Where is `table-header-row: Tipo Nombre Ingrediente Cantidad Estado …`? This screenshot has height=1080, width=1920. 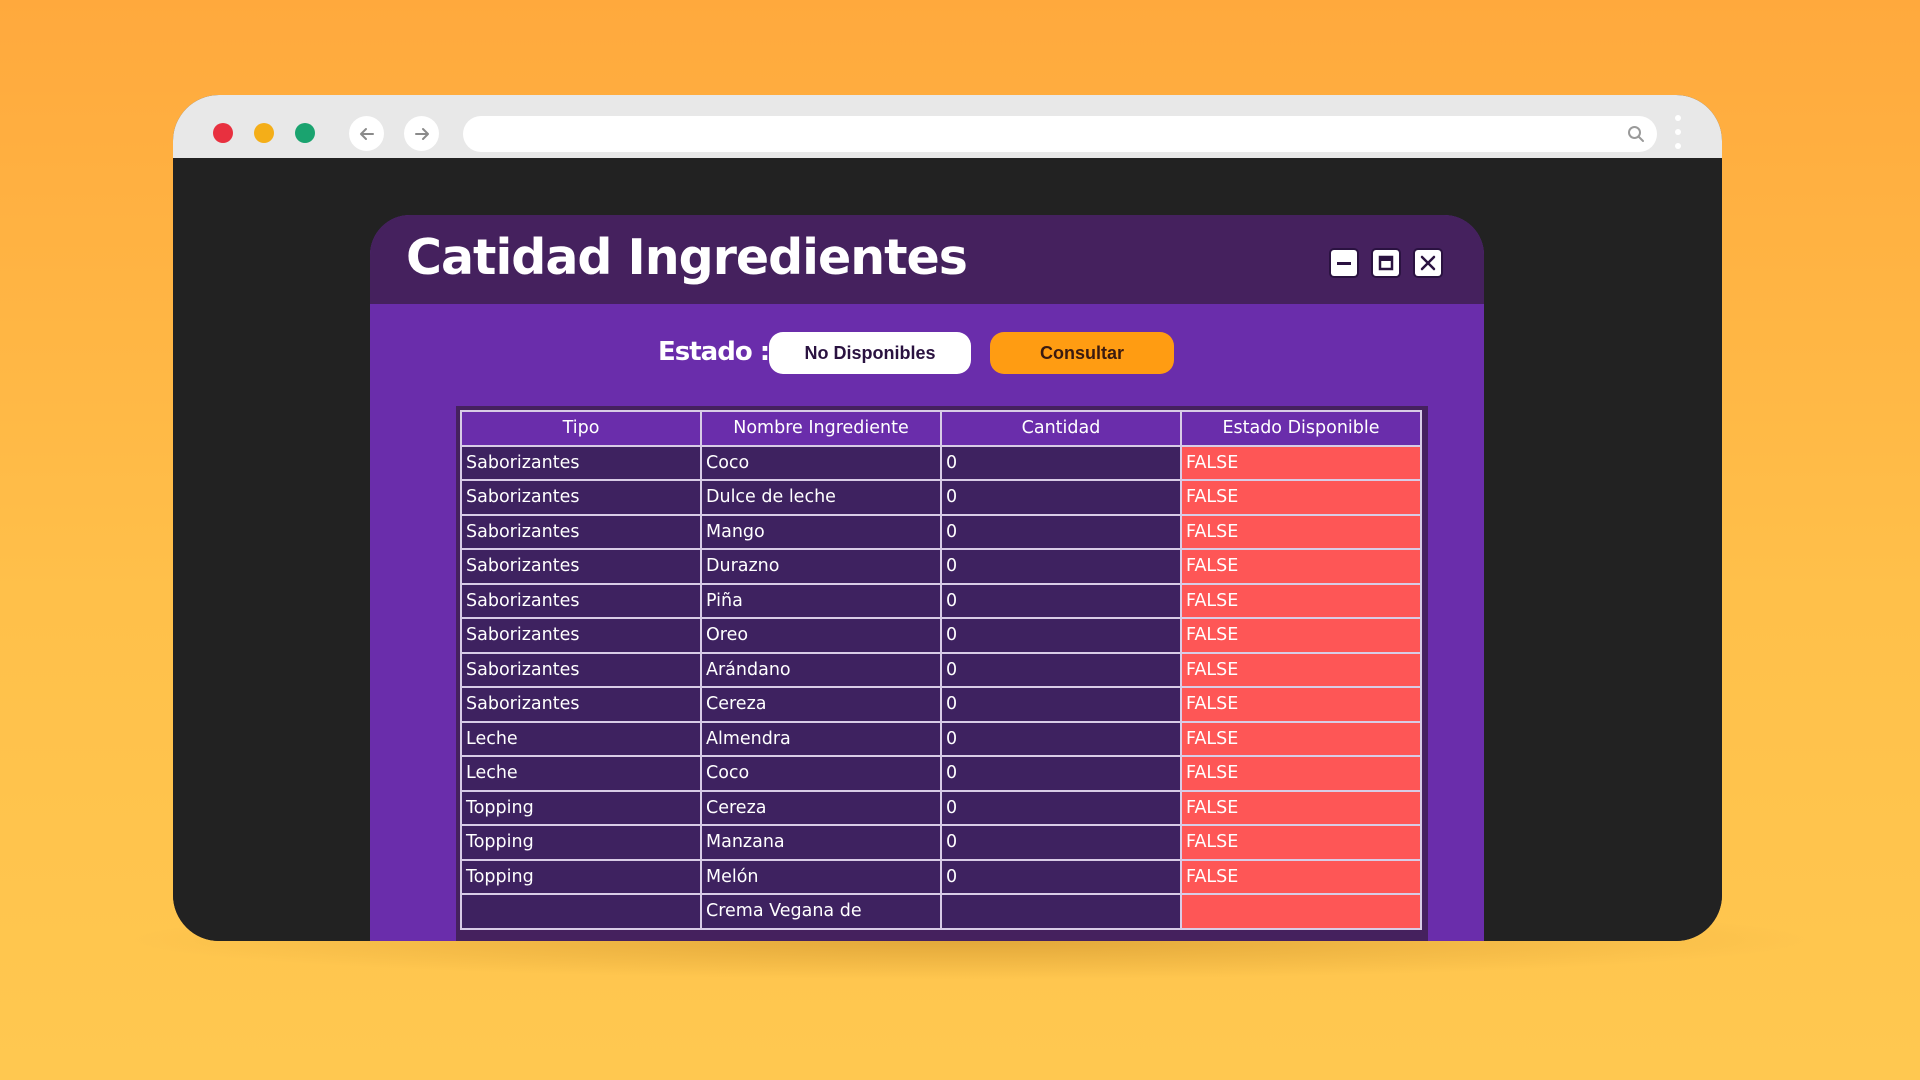 table-header-row: Tipo Nombre Ingrediente Cantidad Estado … is located at coordinates (941, 428).